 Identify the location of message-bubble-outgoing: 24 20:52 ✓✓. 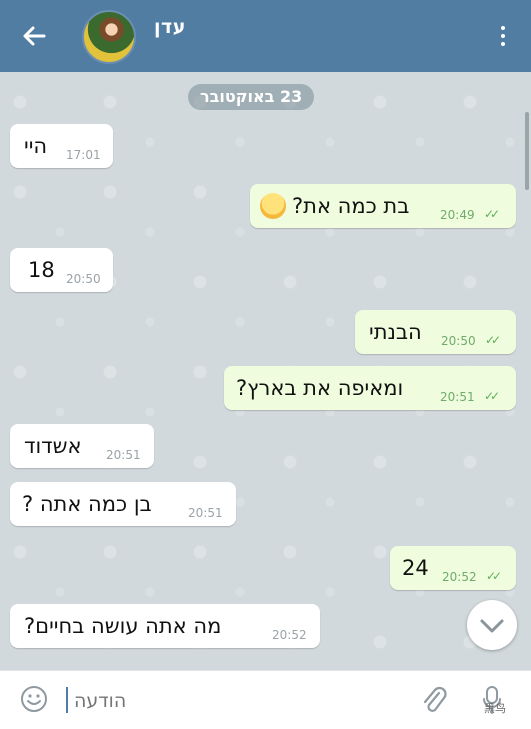
(453, 568).